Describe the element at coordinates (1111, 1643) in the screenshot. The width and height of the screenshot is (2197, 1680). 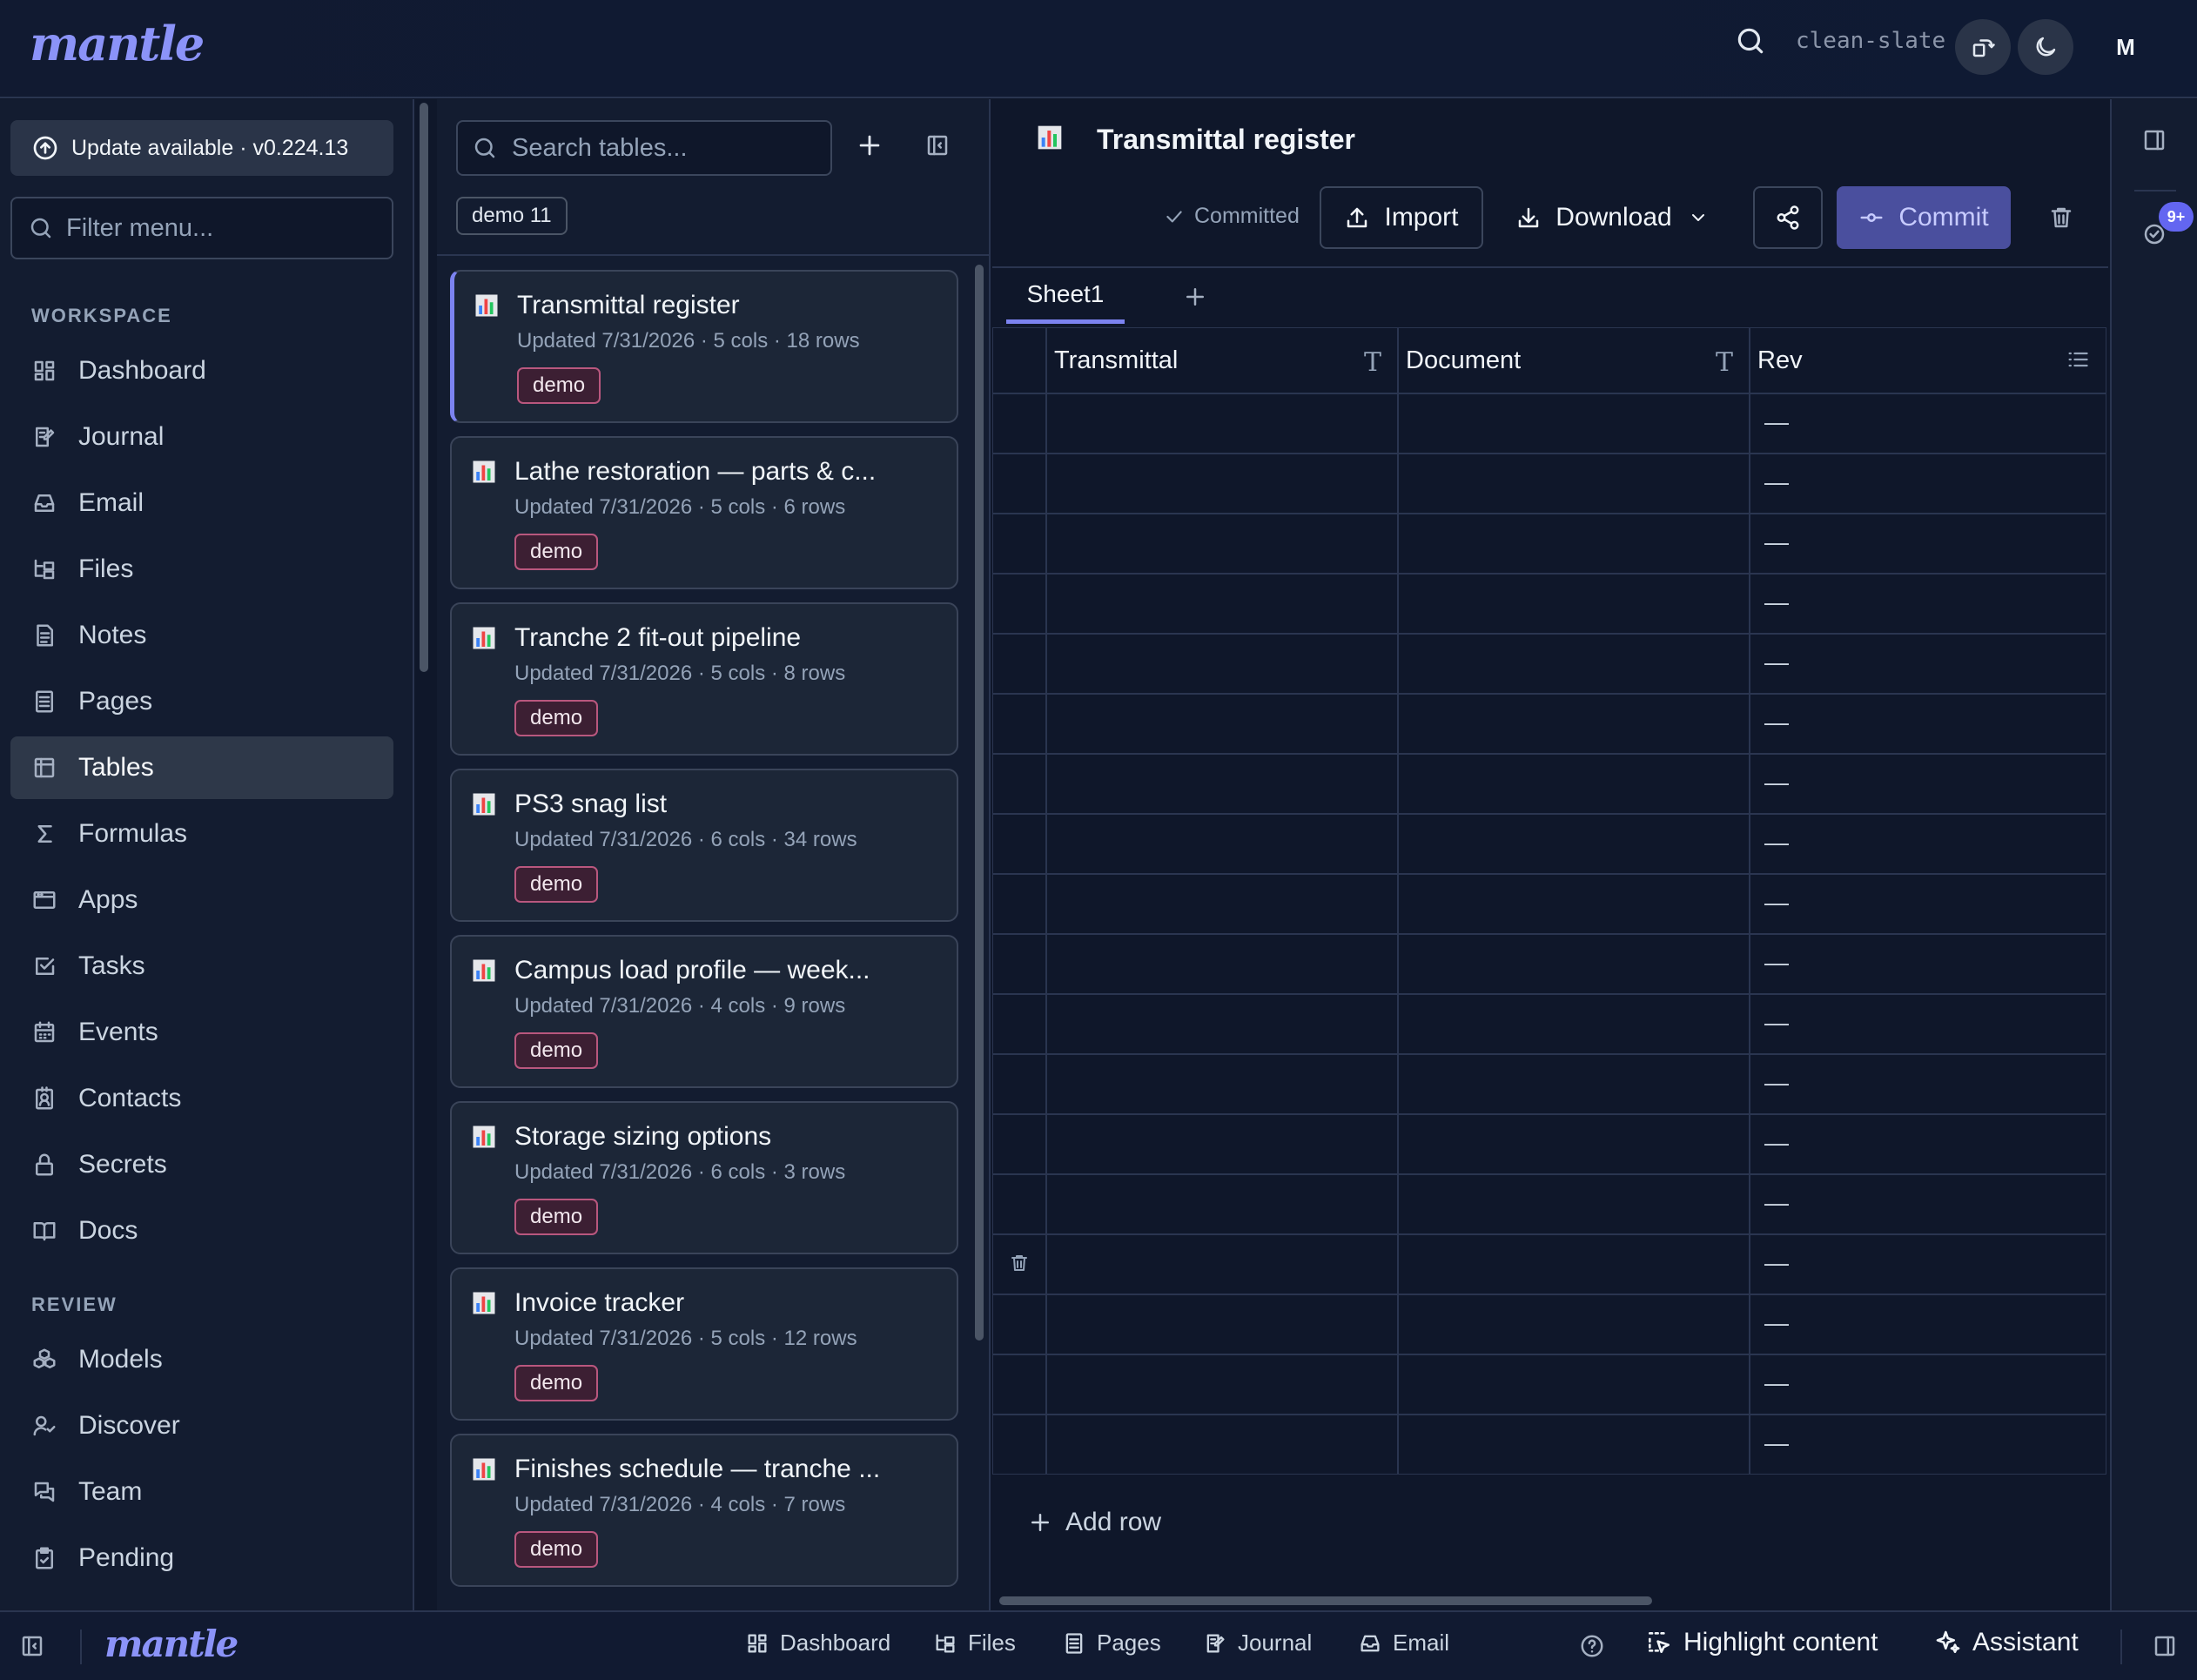
I see `bottom-link-pages: Pages` at that location.